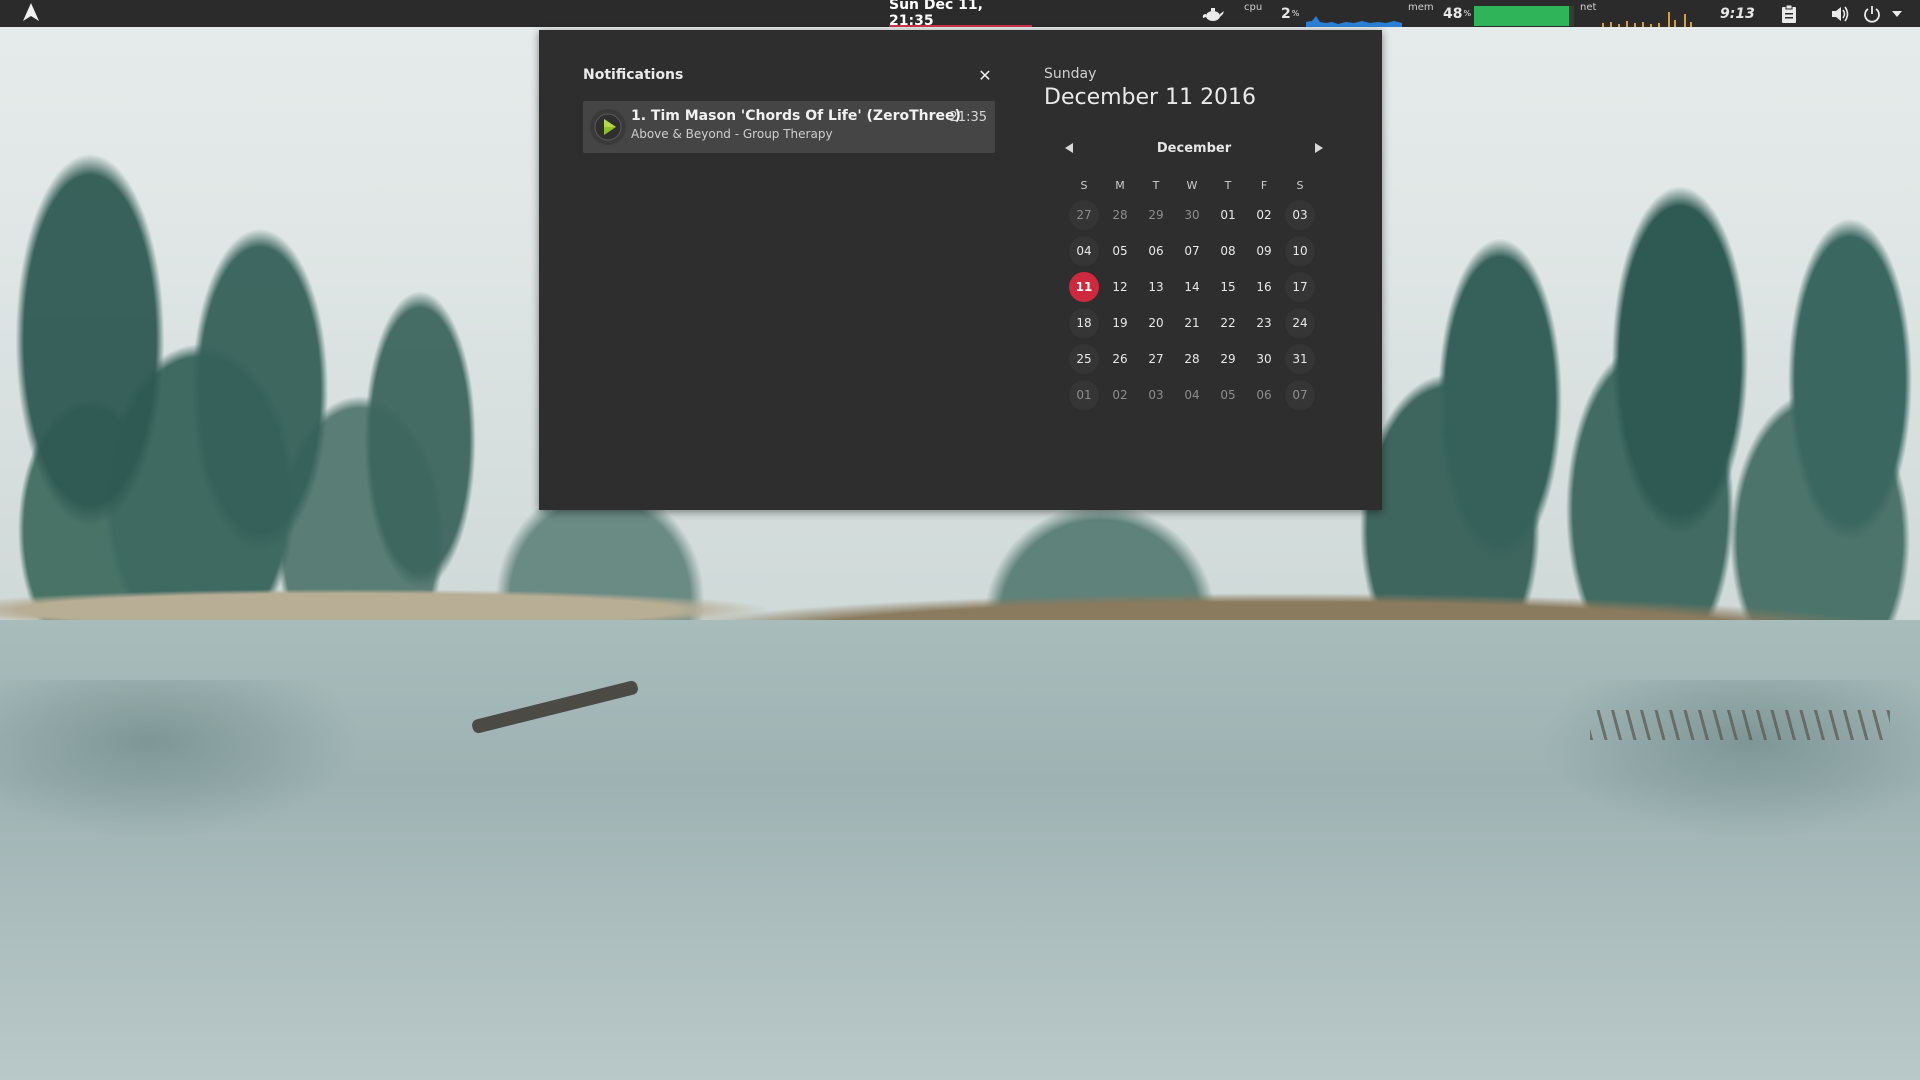 The image size is (1920, 1080). What do you see at coordinates (1070, 74) in the screenshot?
I see `calendar-weekday: Sunday` at bounding box center [1070, 74].